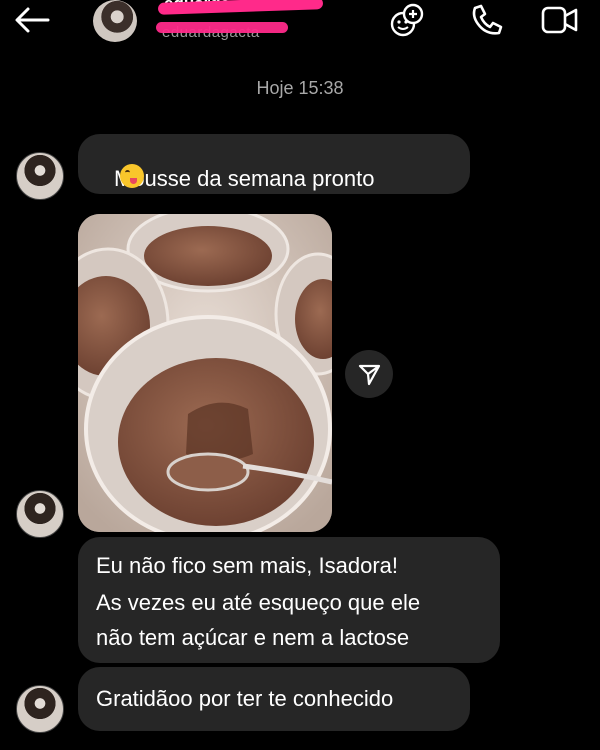 This screenshot has height=750, width=600. I want to click on message-line: não tem açúcar e nem a lactose, so click(253, 637).